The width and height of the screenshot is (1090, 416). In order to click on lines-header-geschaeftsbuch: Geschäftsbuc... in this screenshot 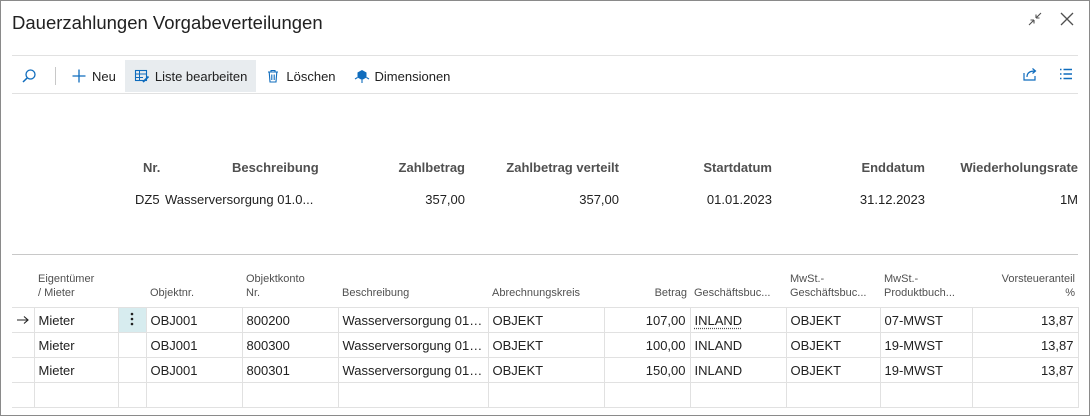, I will do `click(738, 281)`.